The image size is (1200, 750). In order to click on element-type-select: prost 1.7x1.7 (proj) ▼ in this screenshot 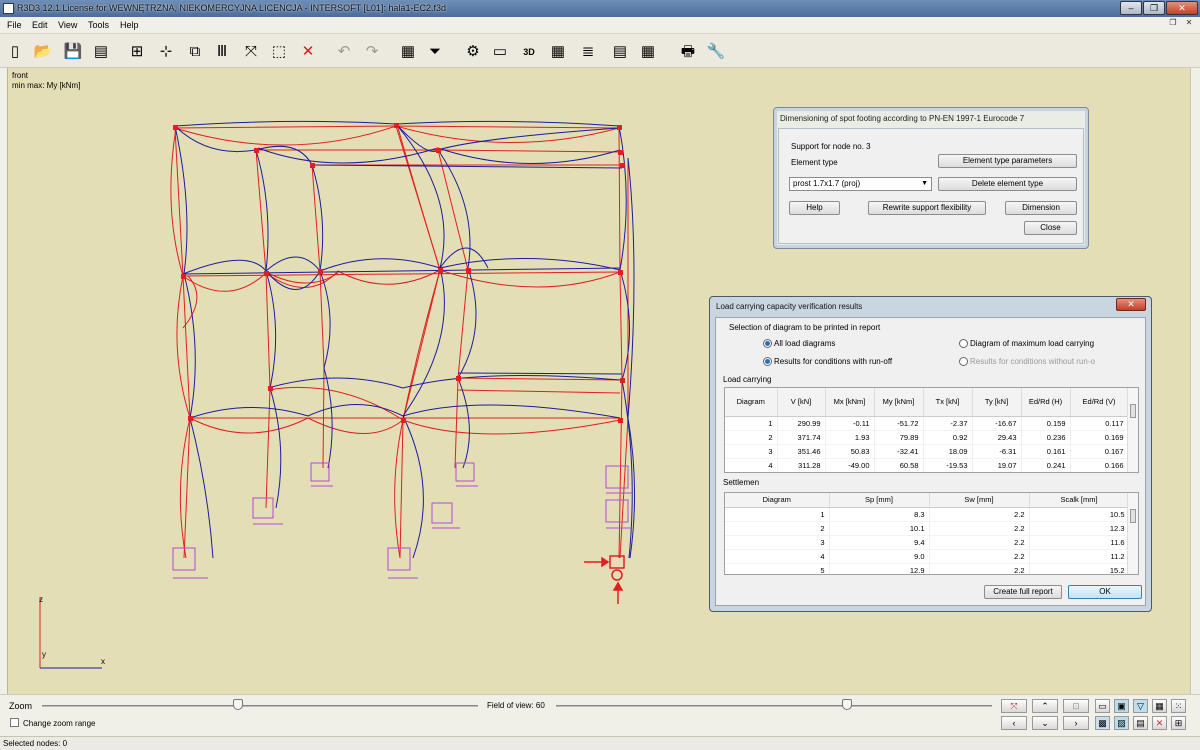, I will do `click(860, 184)`.